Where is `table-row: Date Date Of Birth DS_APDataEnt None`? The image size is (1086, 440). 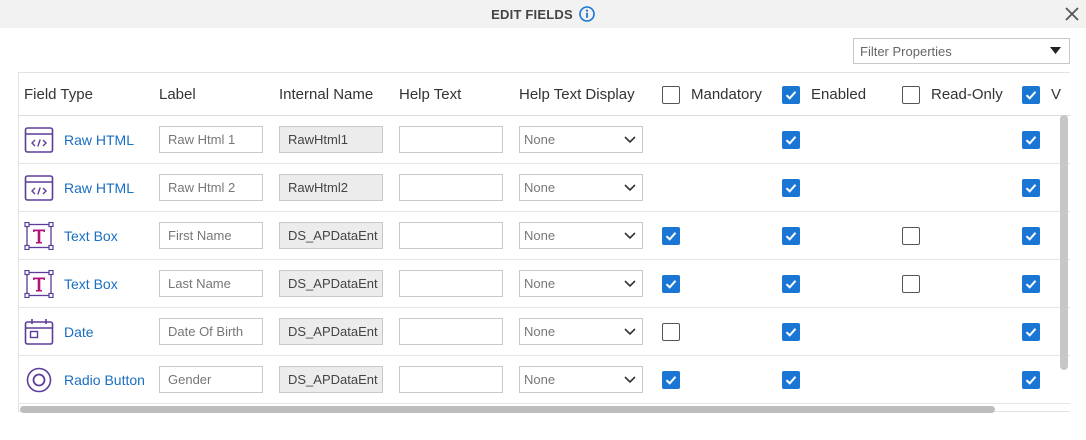 table-row: Date Date Of Birth DS_APDataEnt None is located at coordinates (544, 332).